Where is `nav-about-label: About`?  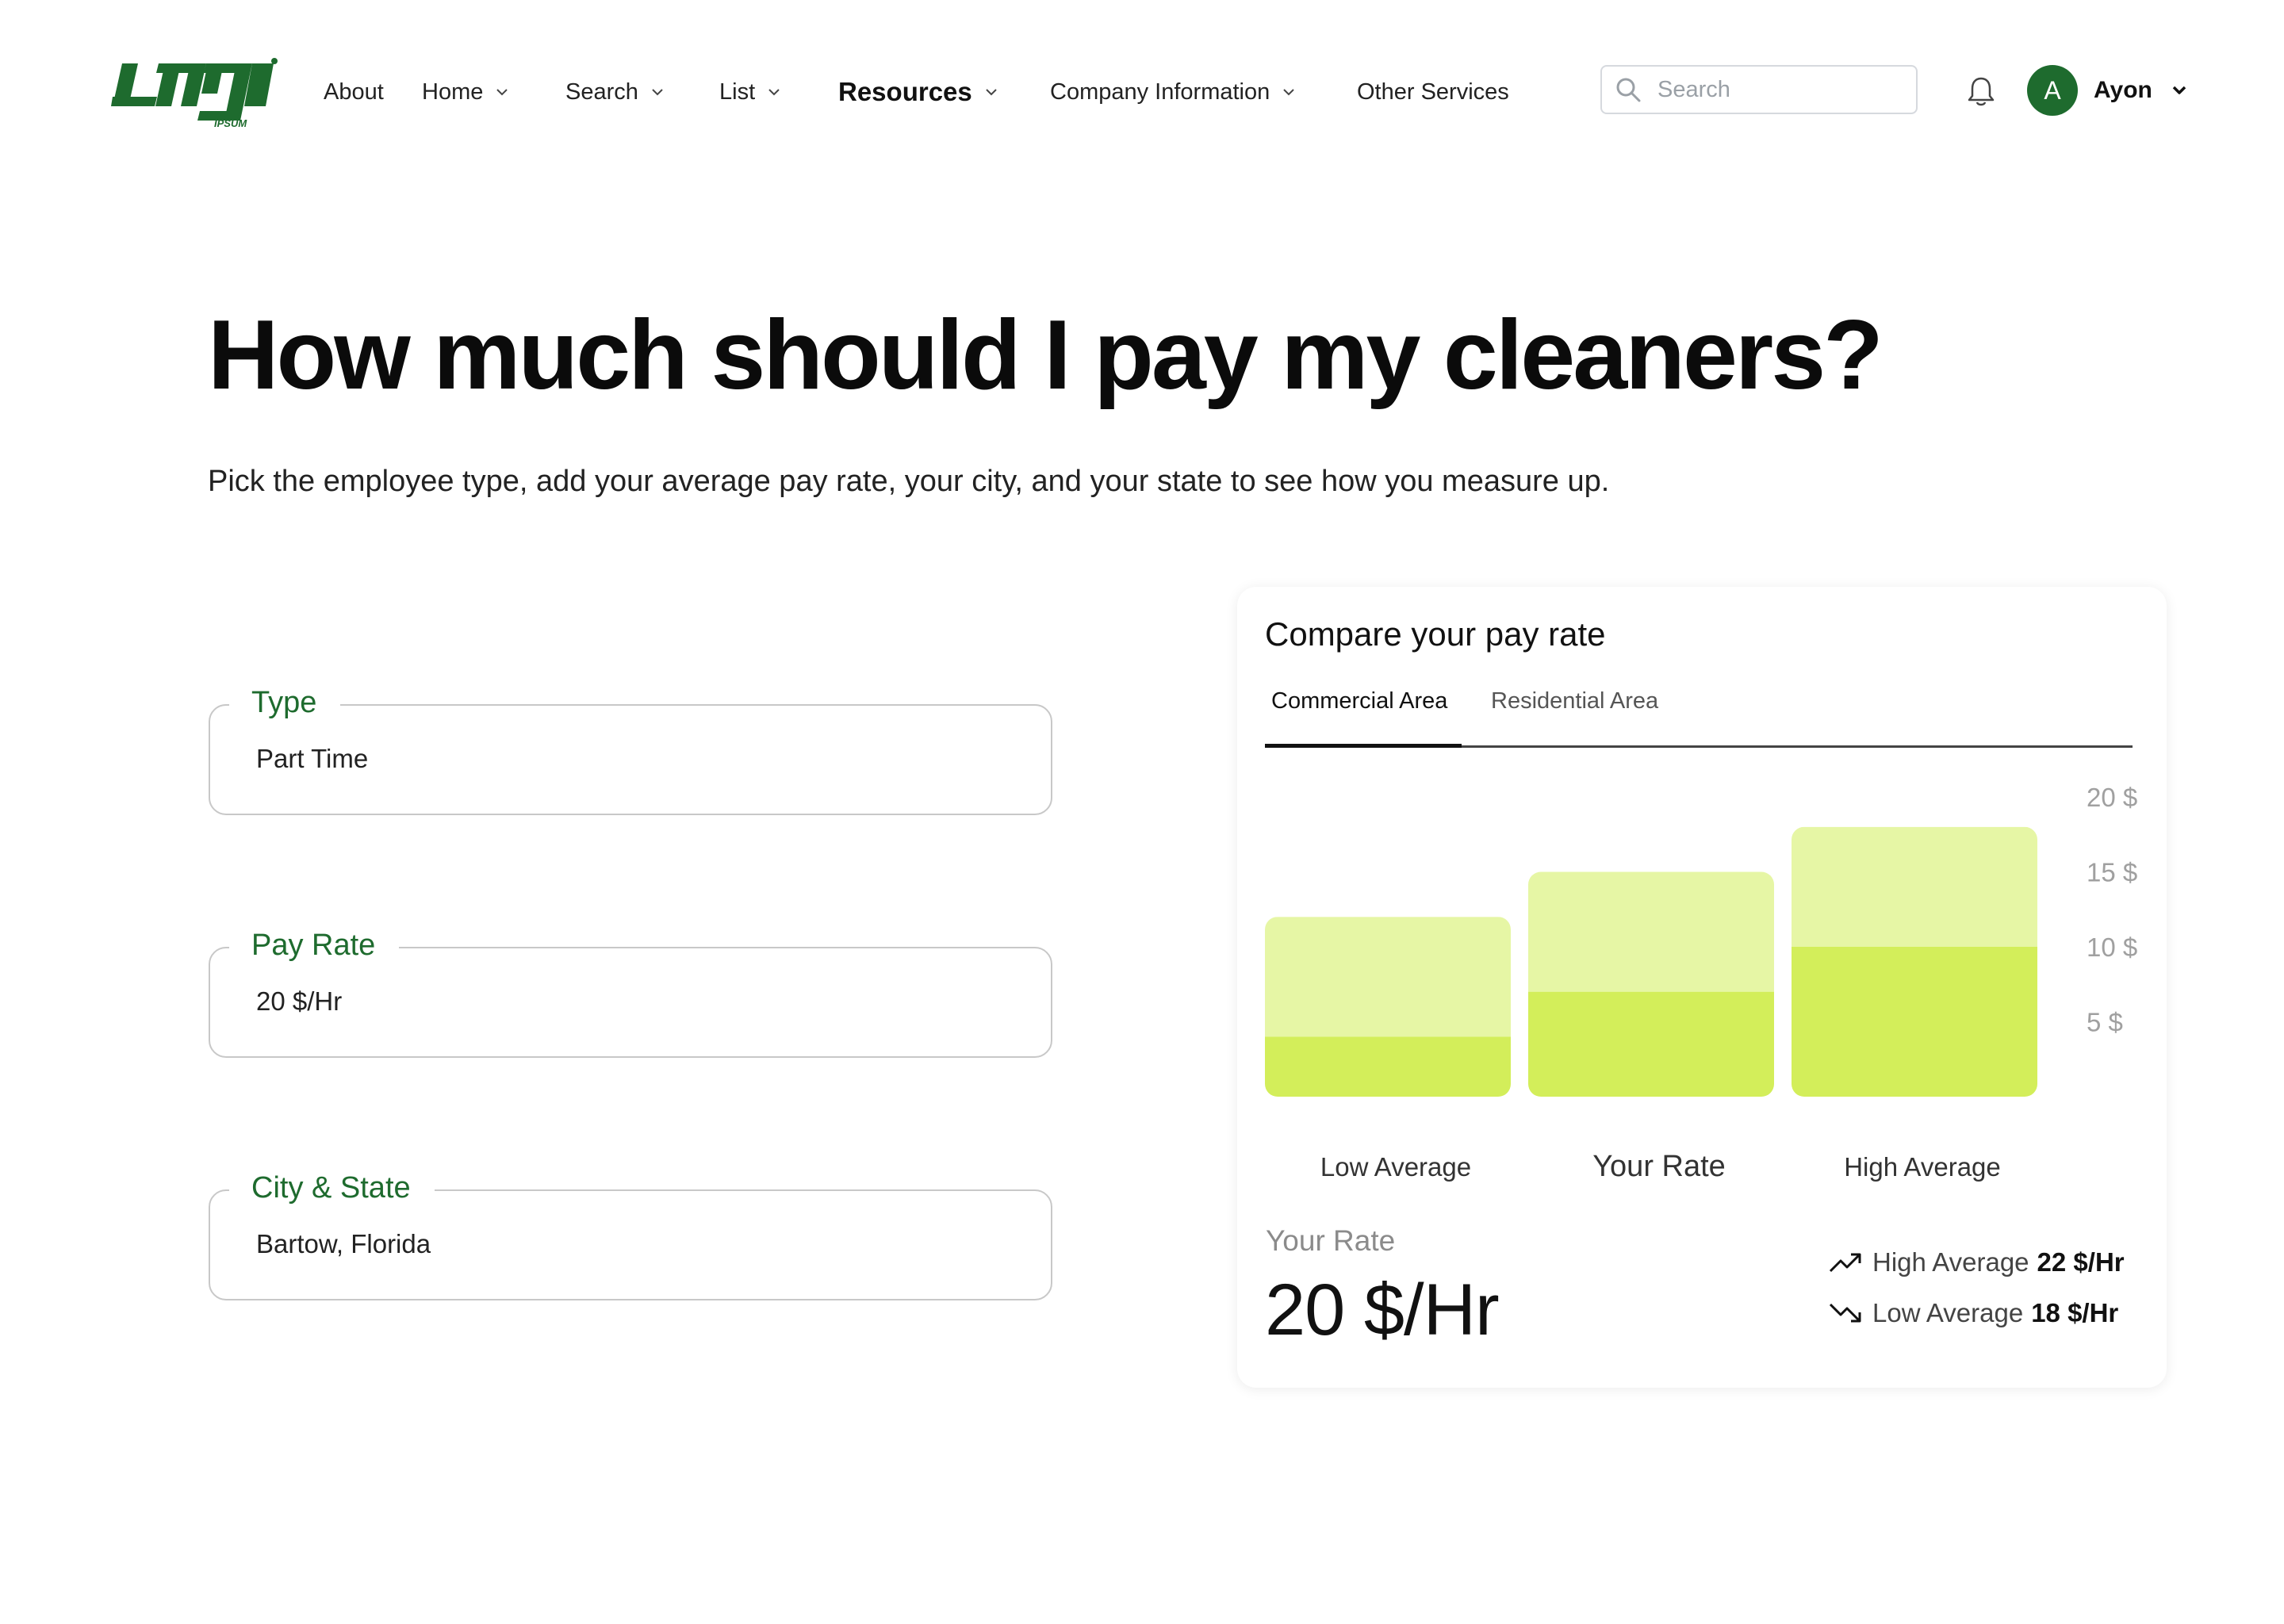
nav-about-label: About is located at coordinates (354, 92).